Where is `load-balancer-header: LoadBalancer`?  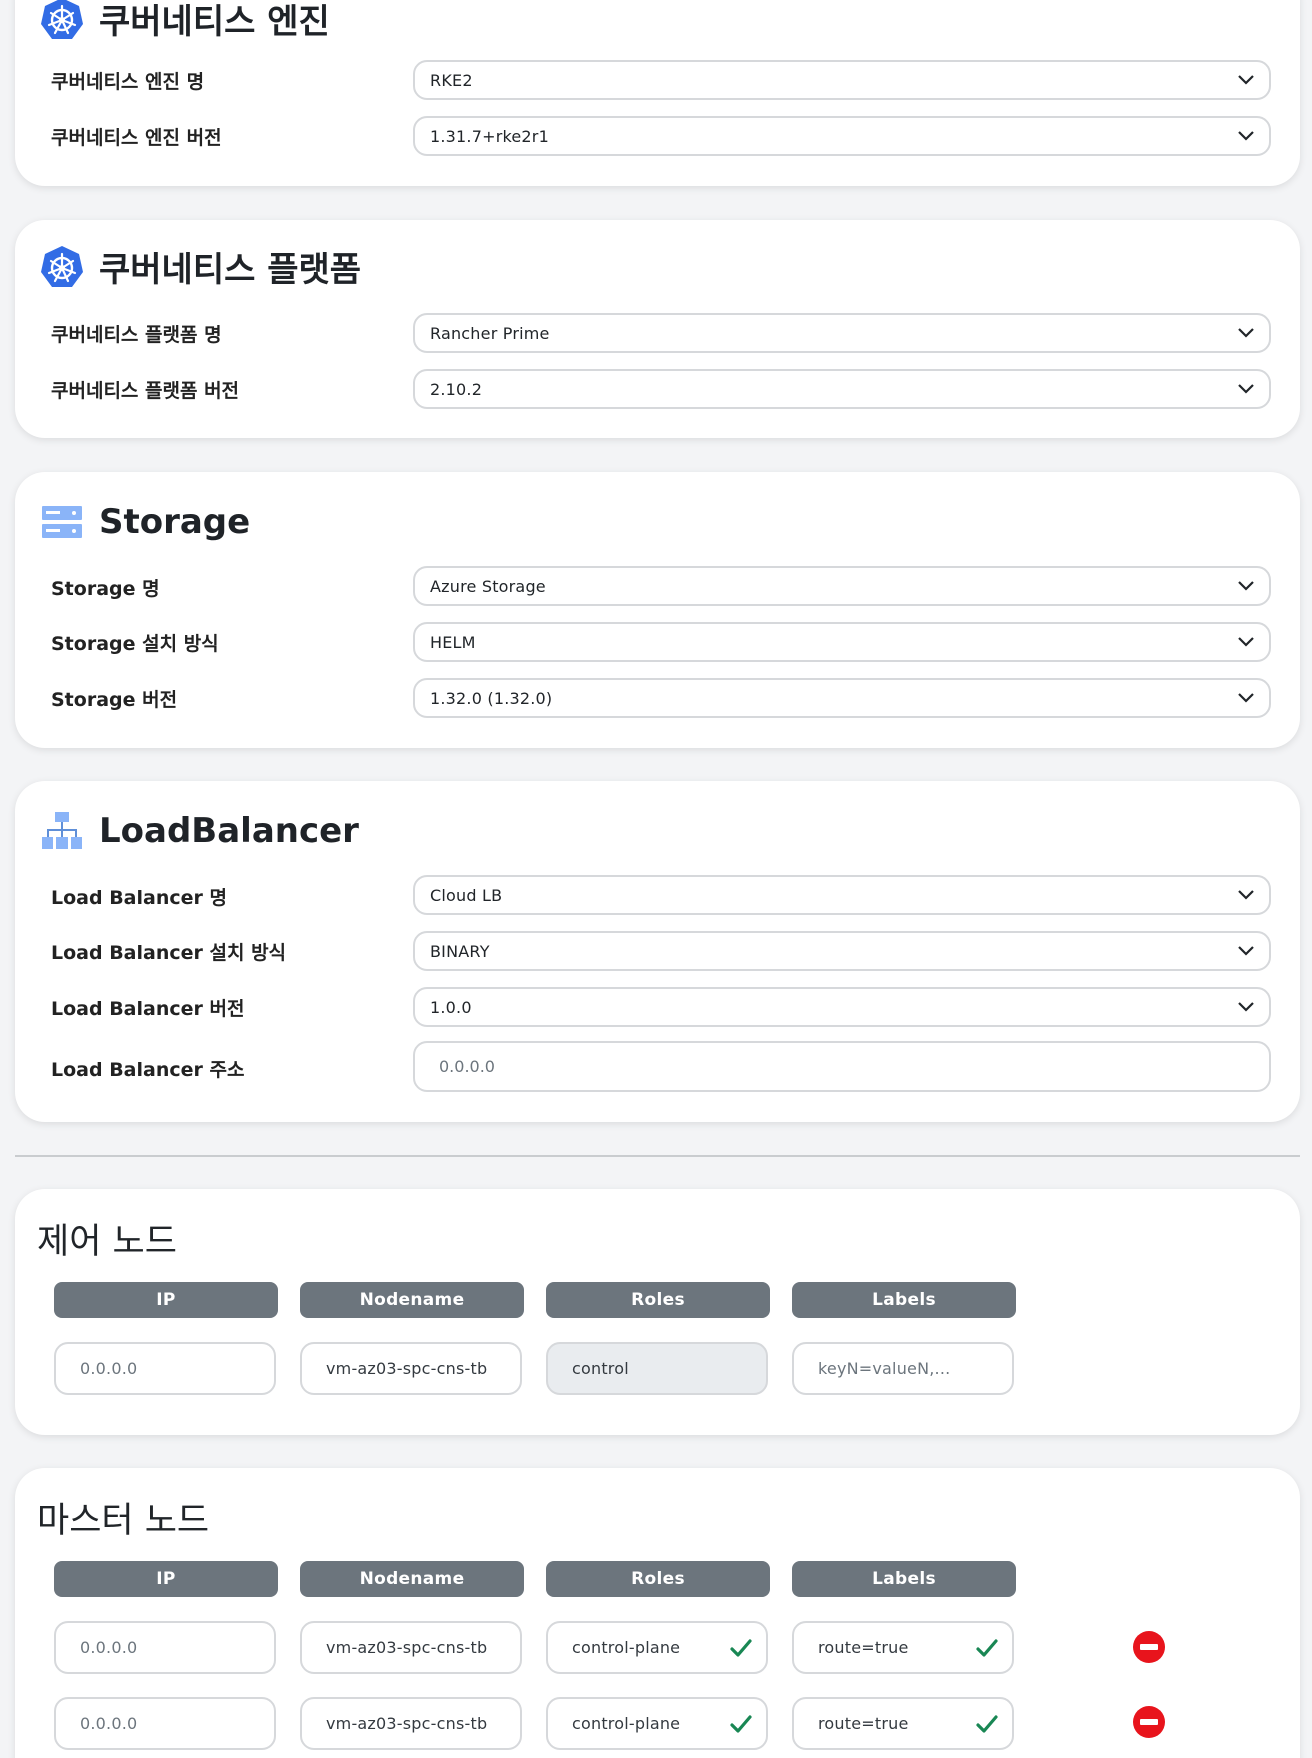 load-balancer-header: LoadBalancer is located at coordinates (198, 831).